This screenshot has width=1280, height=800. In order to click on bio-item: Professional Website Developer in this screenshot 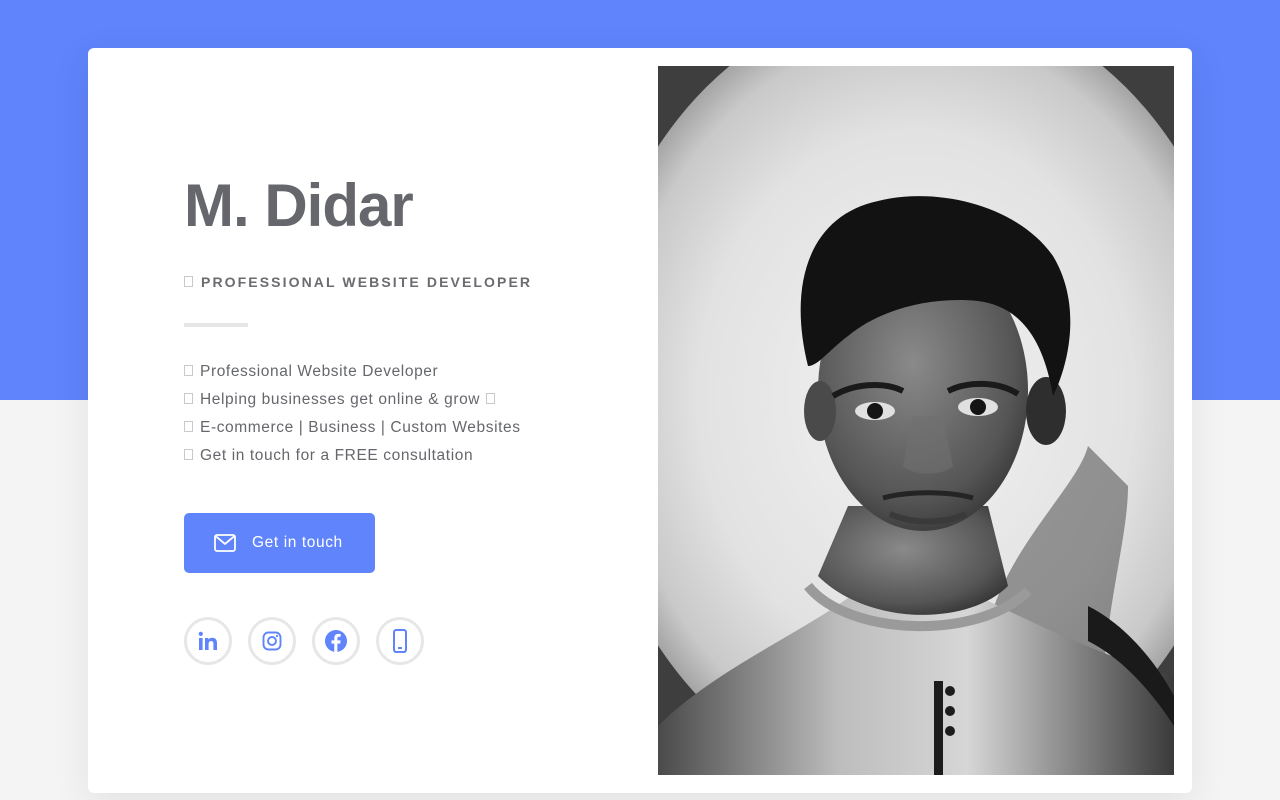, I will do `click(352, 372)`.